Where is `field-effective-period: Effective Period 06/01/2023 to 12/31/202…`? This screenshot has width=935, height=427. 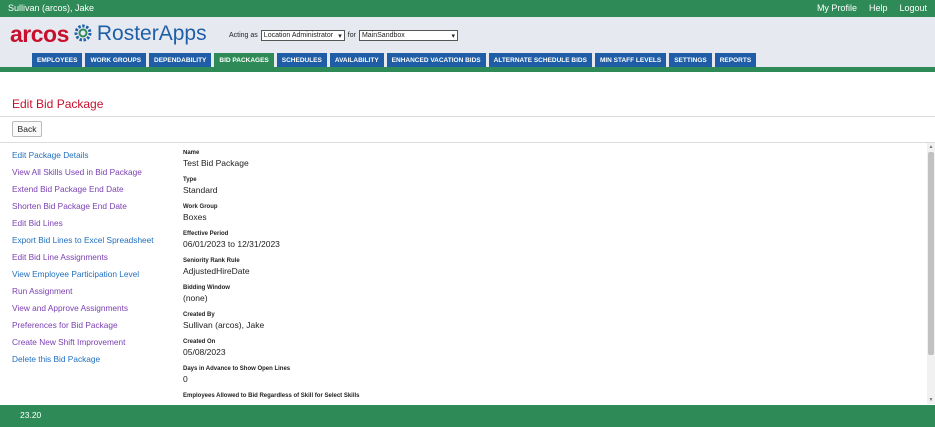 field-effective-period: Effective Period 06/01/2023 to 12/31/202… is located at coordinates (553, 244).